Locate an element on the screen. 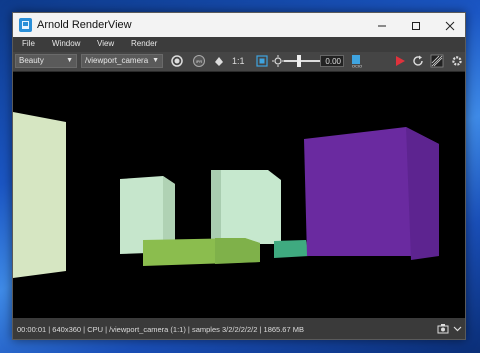  title-bar: Arnold RenderView is located at coordinates (239, 25).